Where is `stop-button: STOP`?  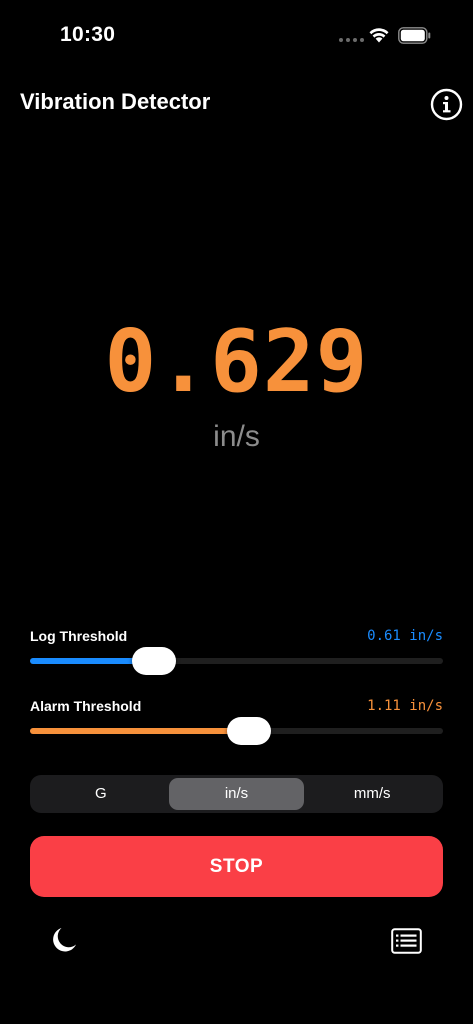 stop-button: STOP is located at coordinates (236, 866).